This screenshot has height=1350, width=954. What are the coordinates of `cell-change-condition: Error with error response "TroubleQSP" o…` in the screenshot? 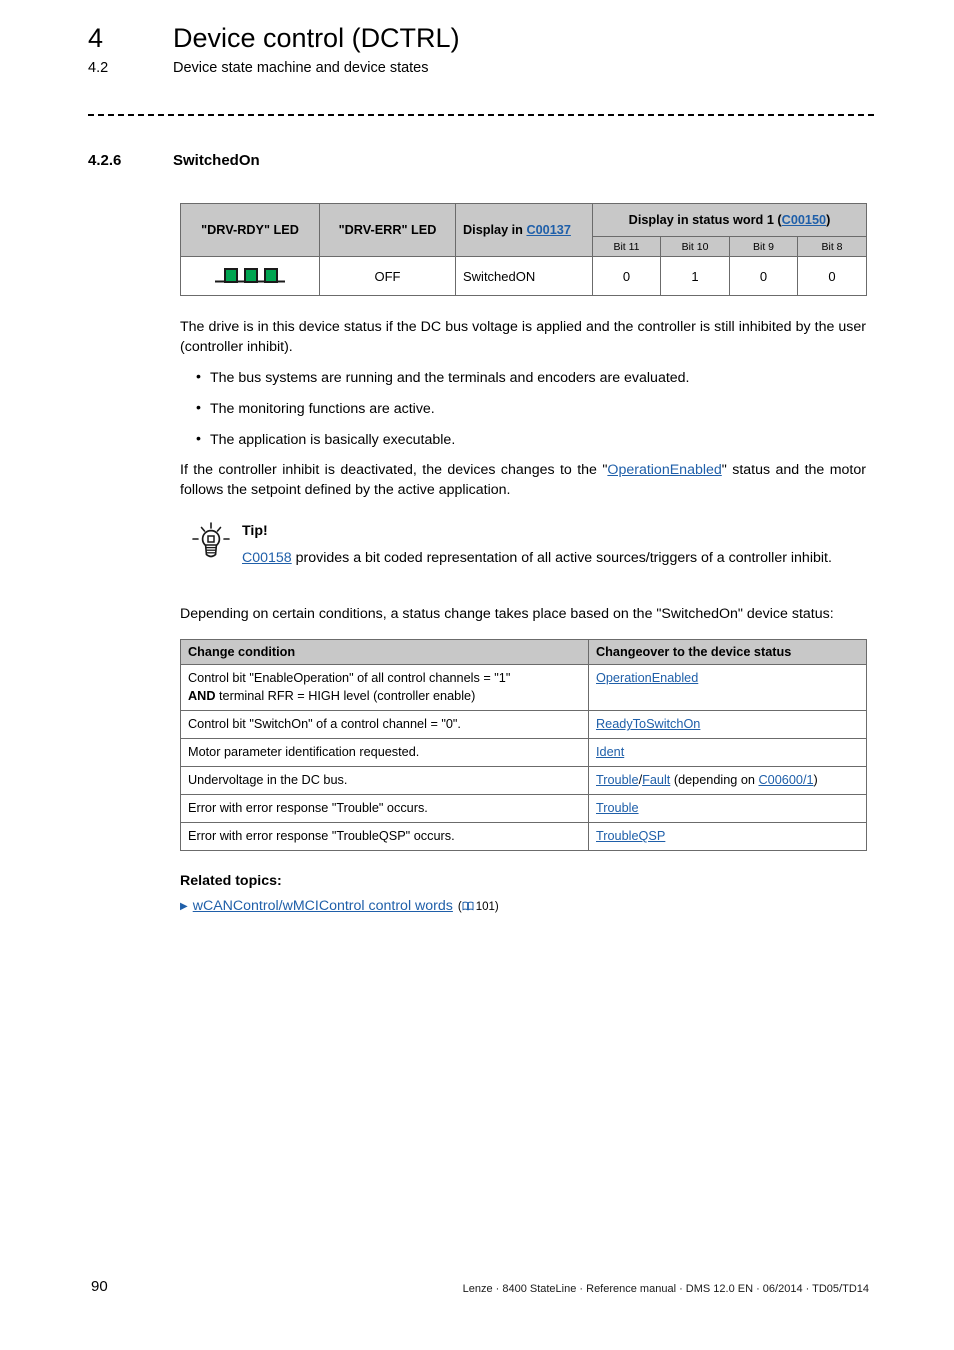 It's located at (384, 837).